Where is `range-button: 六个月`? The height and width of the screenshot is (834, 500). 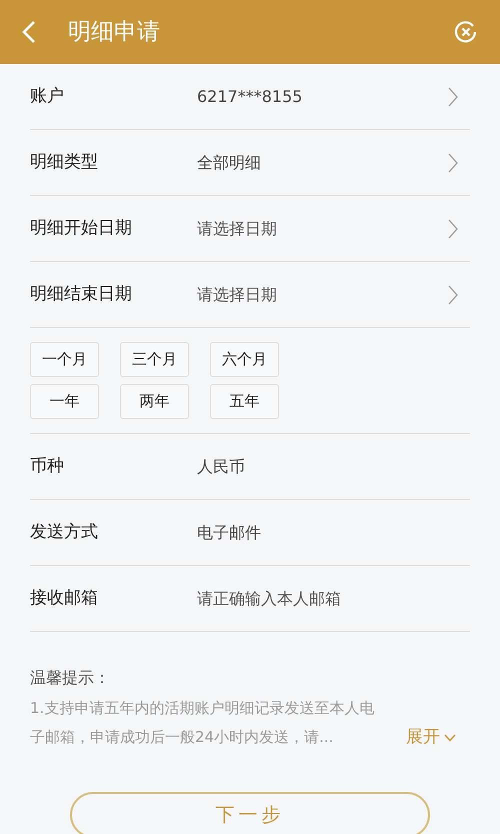
range-button: 六个月 is located at coordinates (244, 359).